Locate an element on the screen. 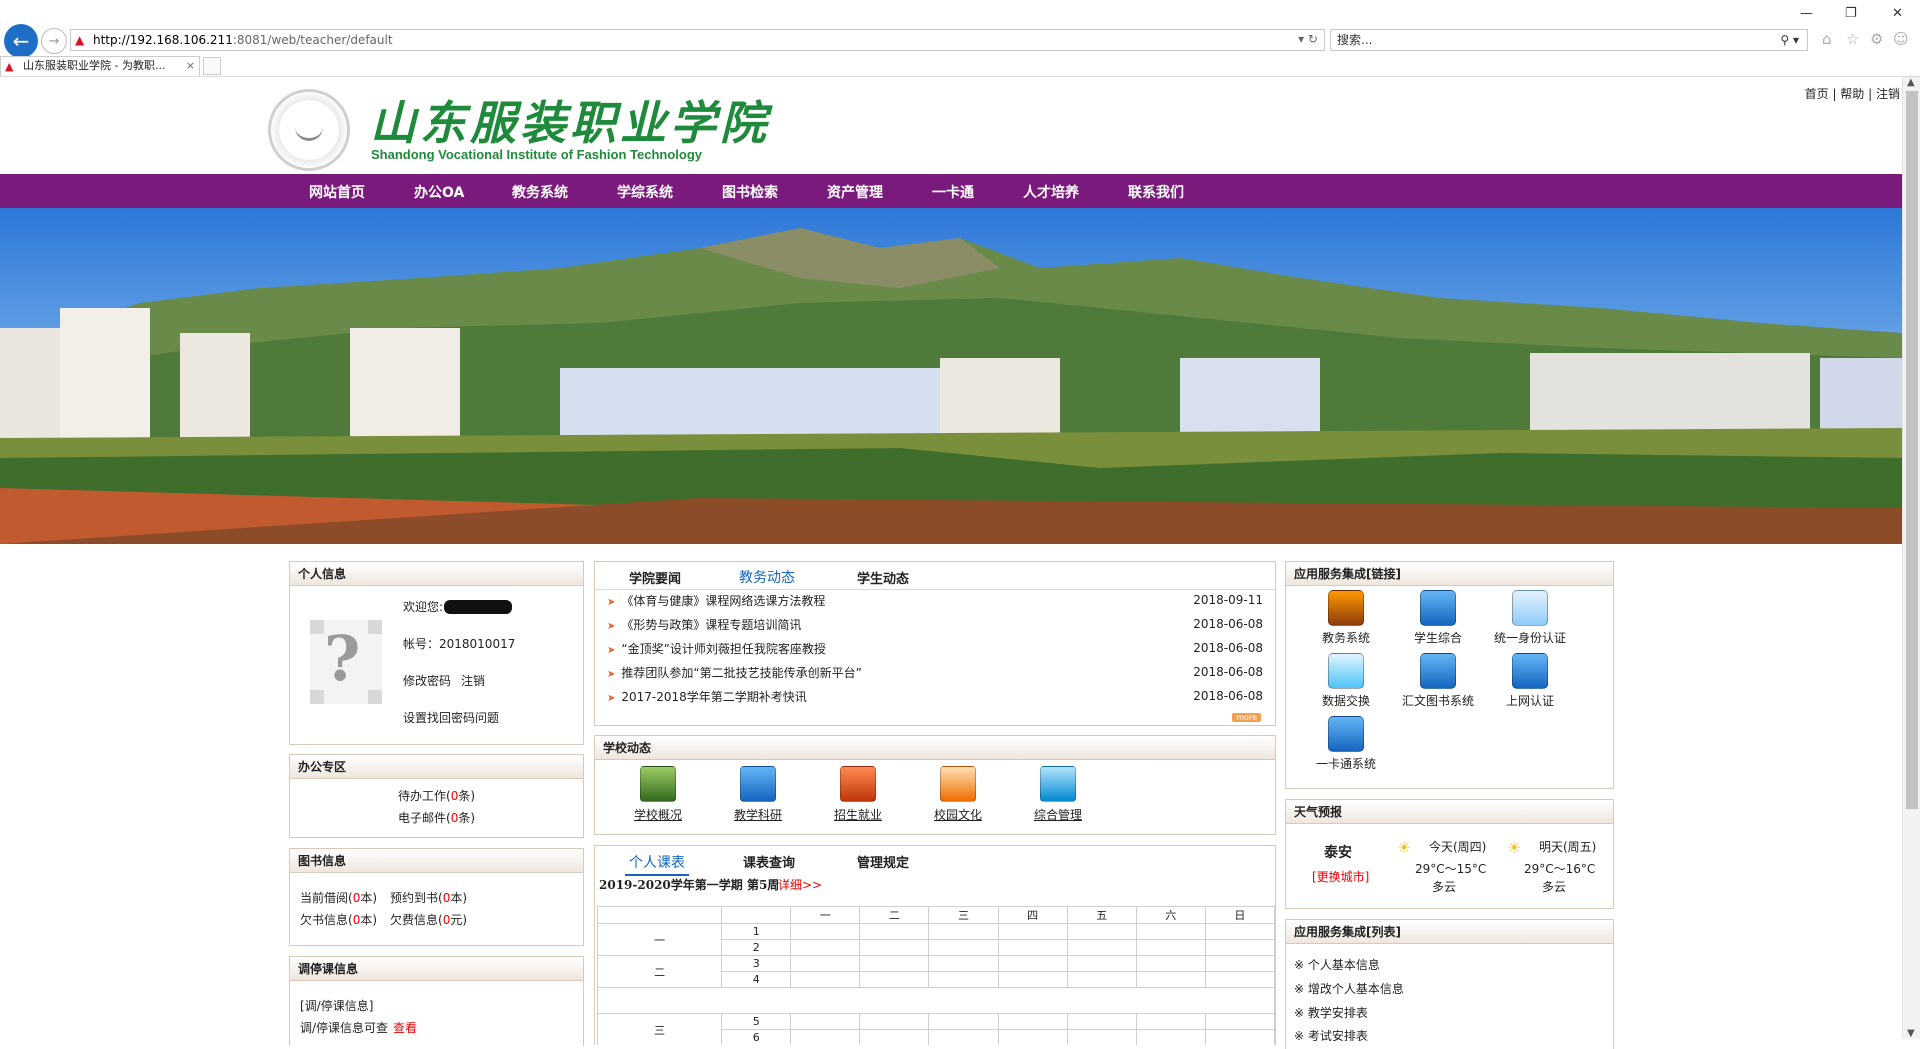 The width and height of the screenshot is (1920, 1049). news-item: ➤ 《体育与健康》课程网络选课方法教程 is located at coordinates (716, 600).